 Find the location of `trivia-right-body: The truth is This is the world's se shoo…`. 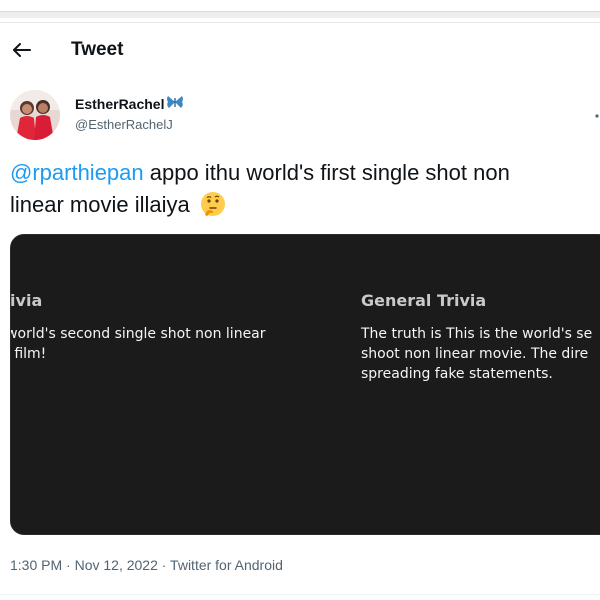

trivia-right-body: The truth is This is the world's se shoo… is located at coordinates (476, 354).